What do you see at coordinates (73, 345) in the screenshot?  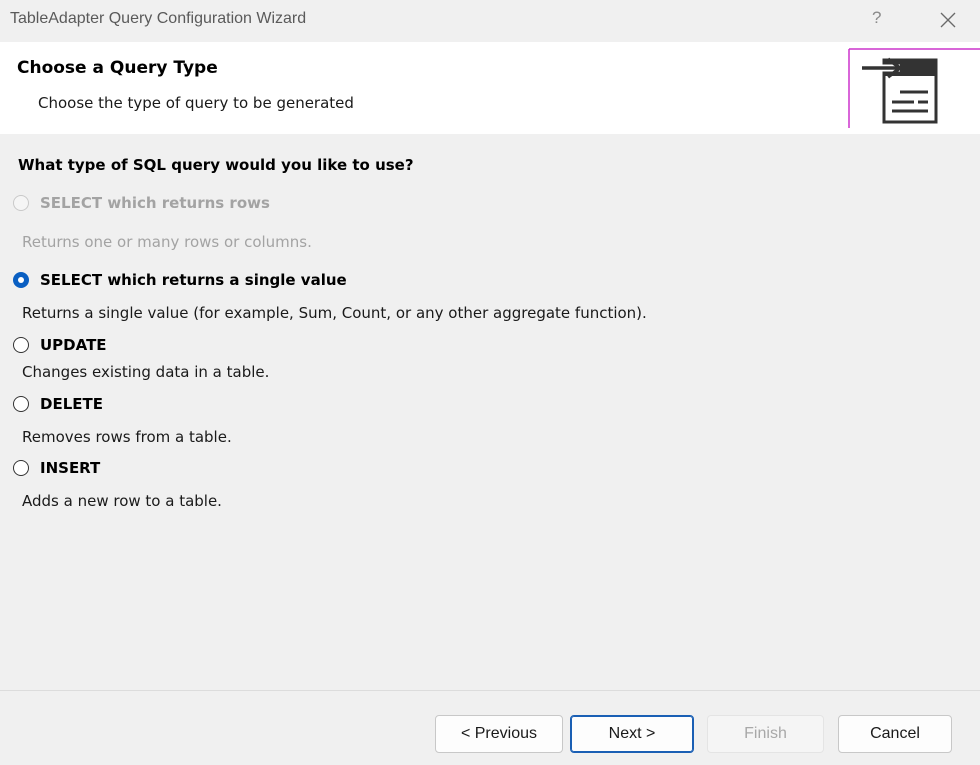 I see `option-label: UPDATE` at bounding box center [73, 345].